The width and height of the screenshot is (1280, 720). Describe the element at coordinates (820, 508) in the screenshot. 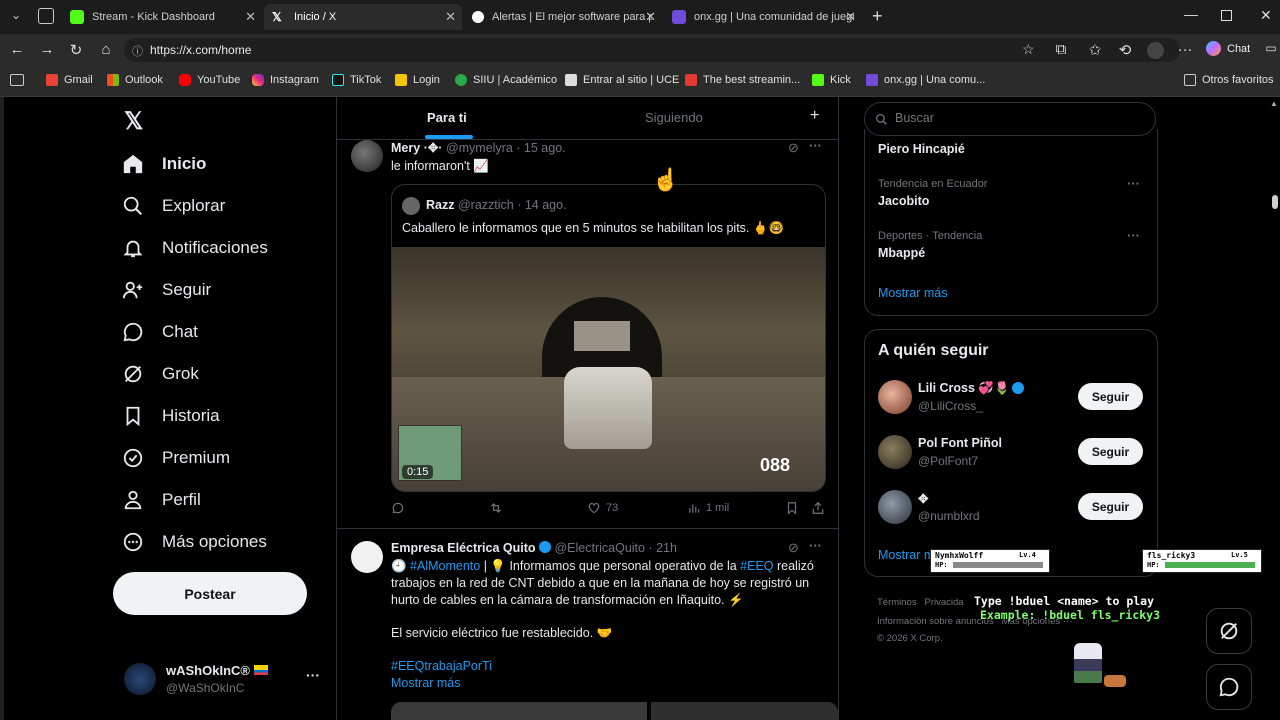

I see `share-button` at that location.